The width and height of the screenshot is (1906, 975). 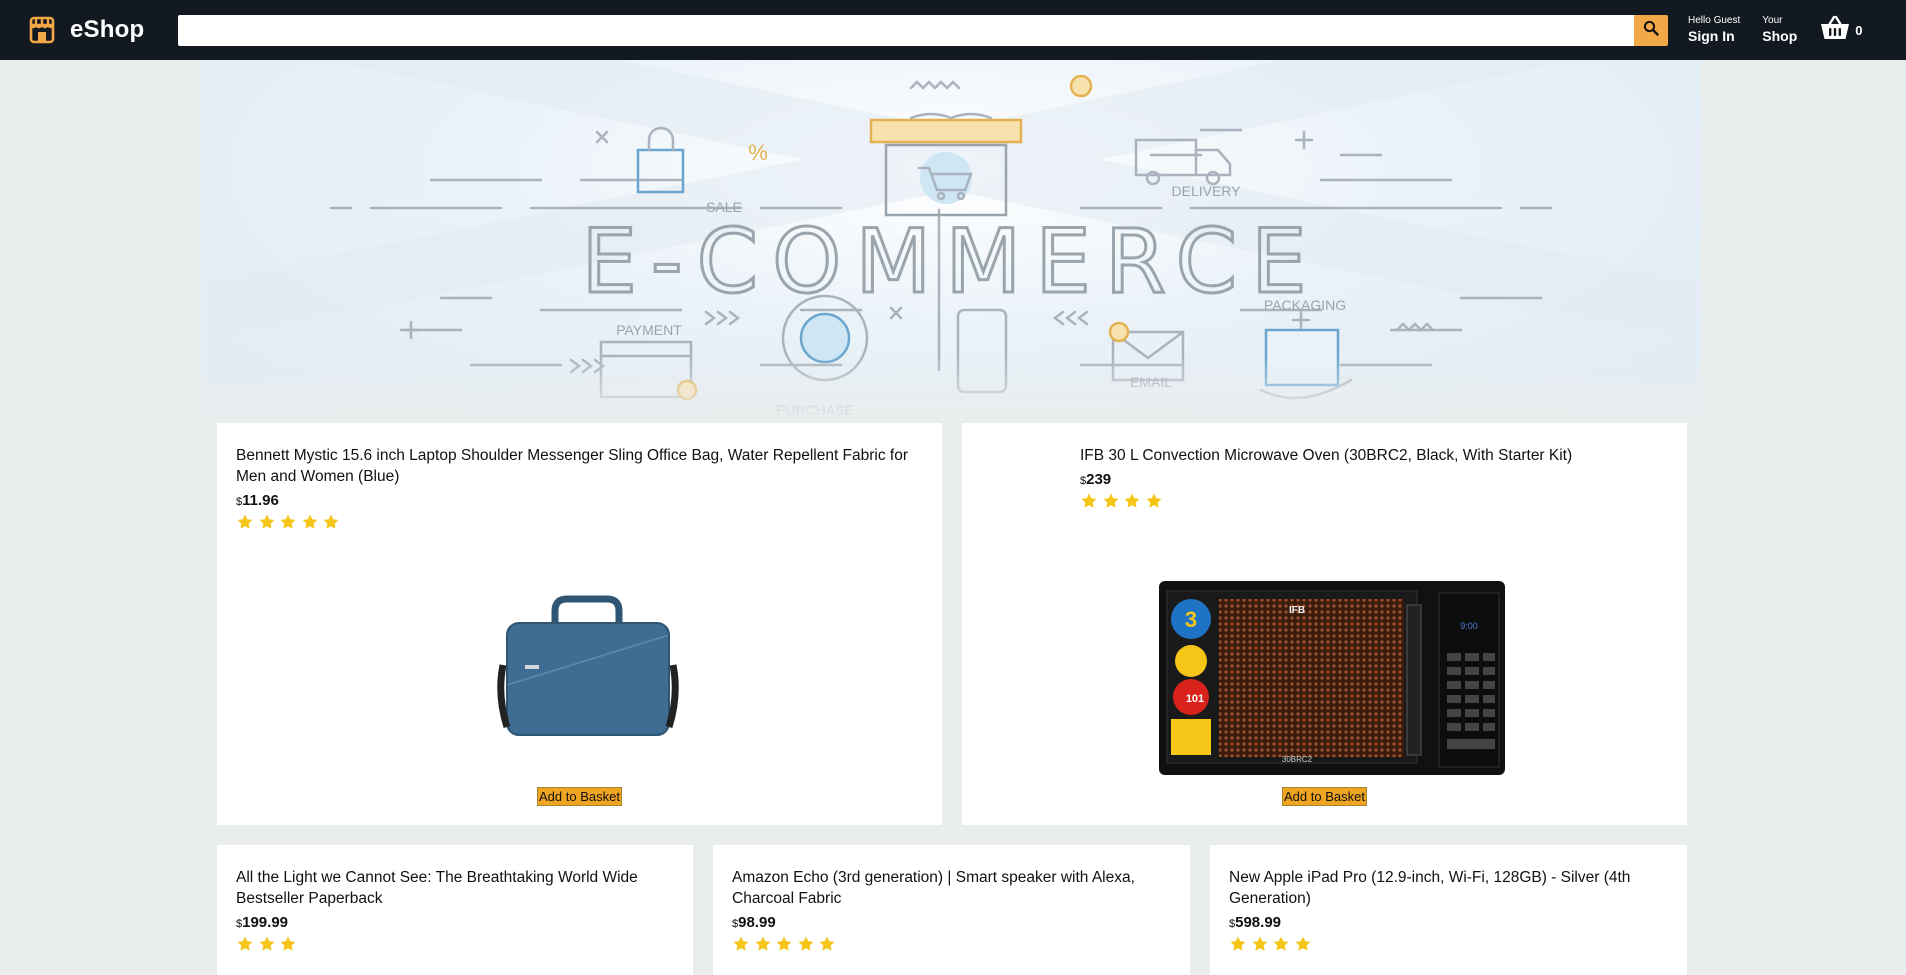 What do you see at coordinates (649, 330) in the screenshot?
I see `hero-label-payment: PAYMENT` at bounding box center [649, 330].